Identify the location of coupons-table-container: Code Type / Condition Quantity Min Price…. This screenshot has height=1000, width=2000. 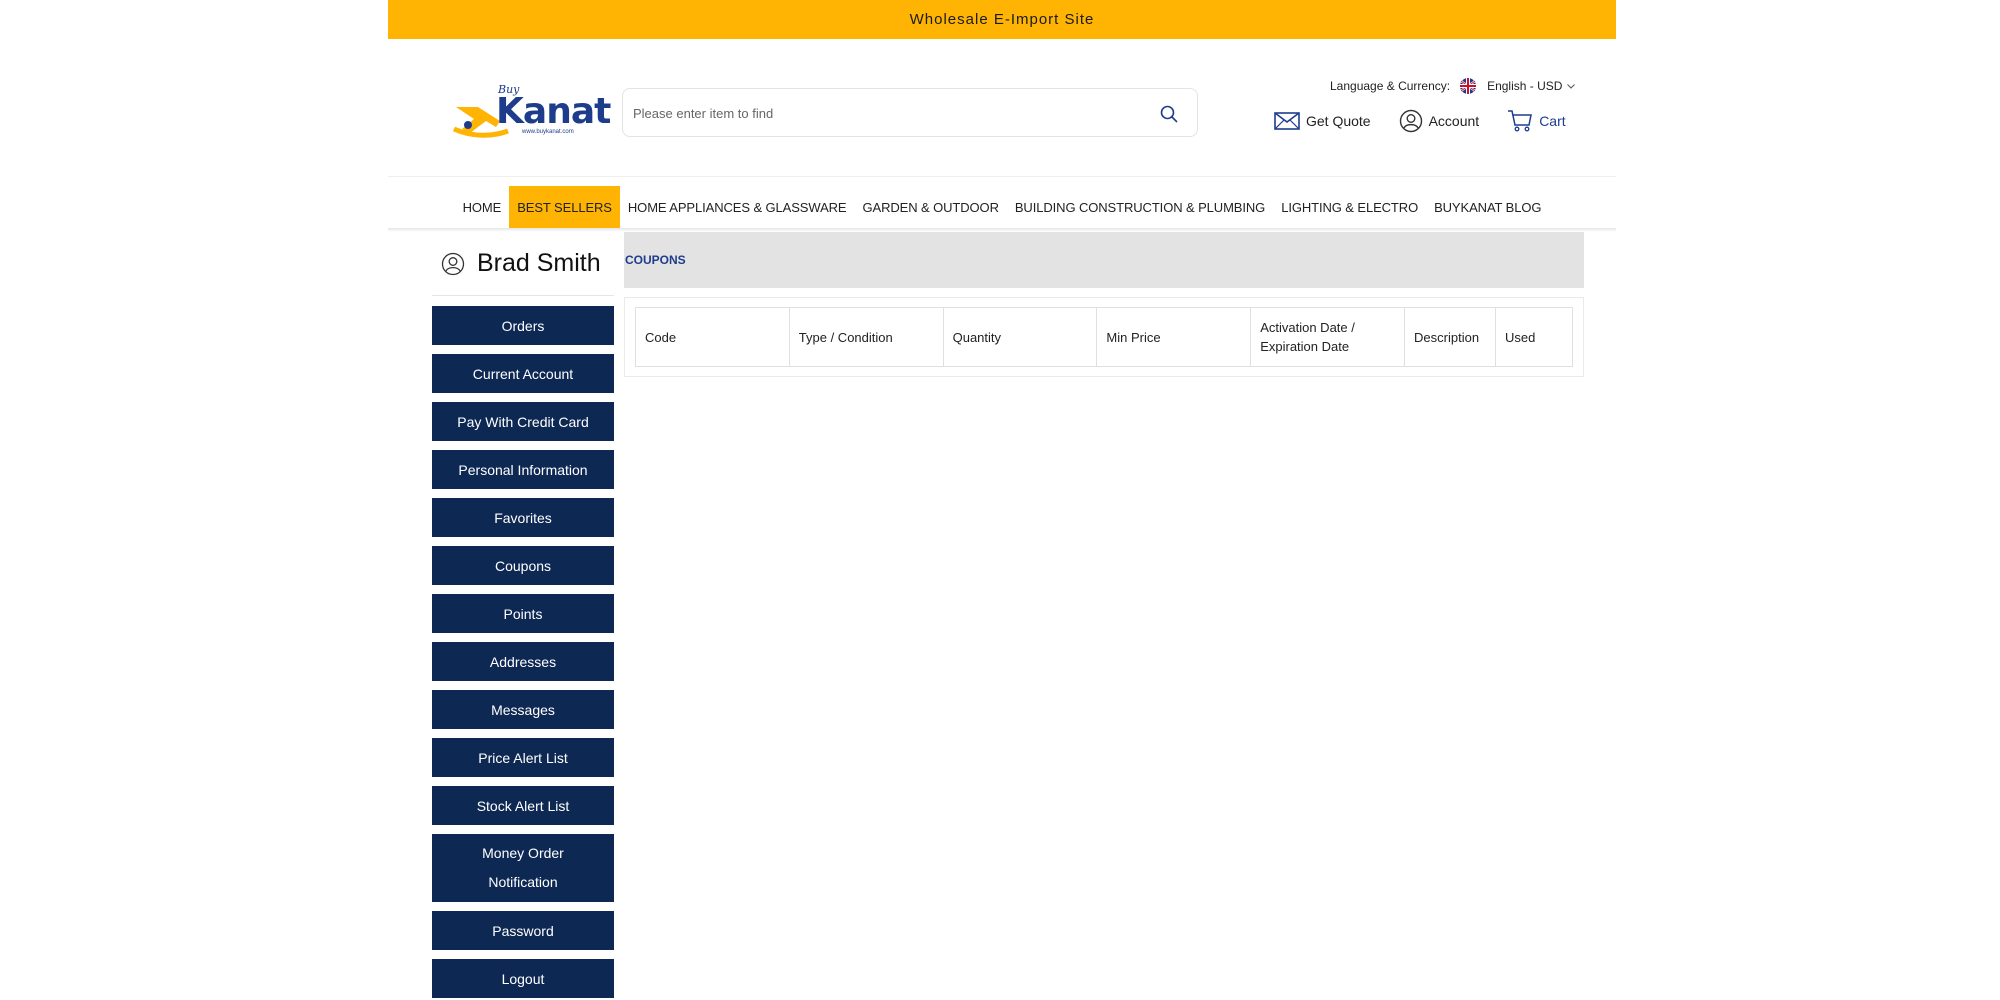
(1104, 337).